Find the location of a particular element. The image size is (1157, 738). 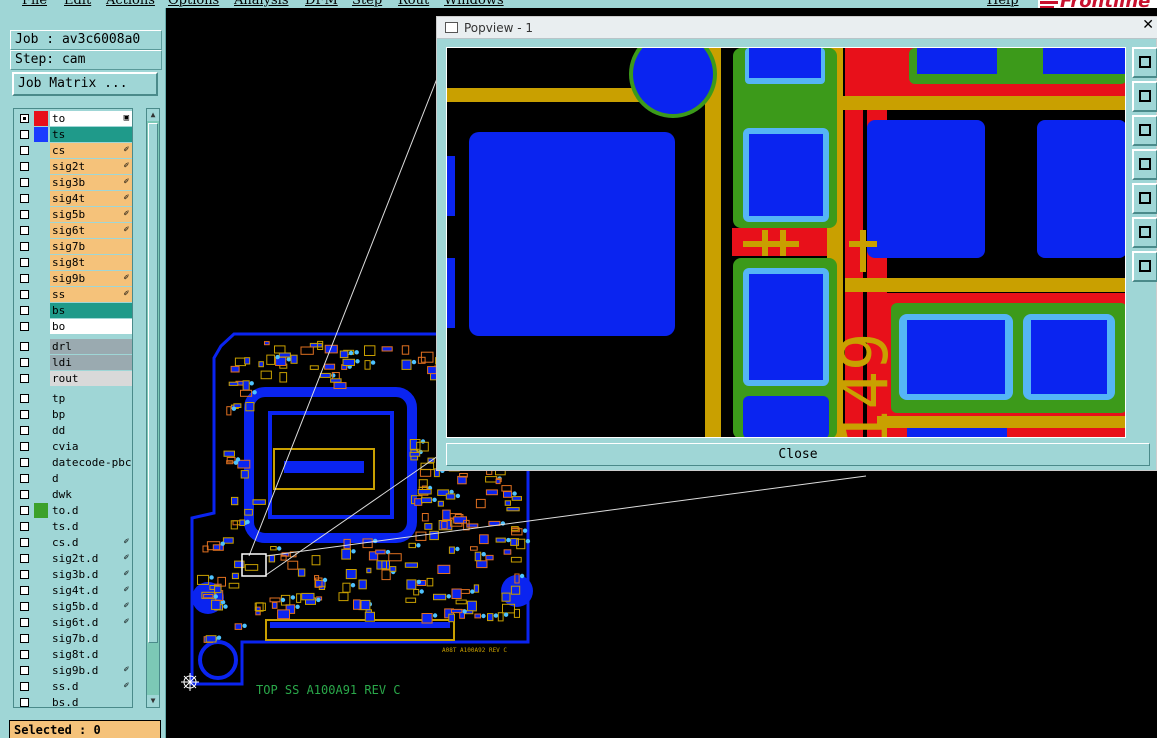

layer-row-ss: ss ✐ is located at coordinates (74, 294).